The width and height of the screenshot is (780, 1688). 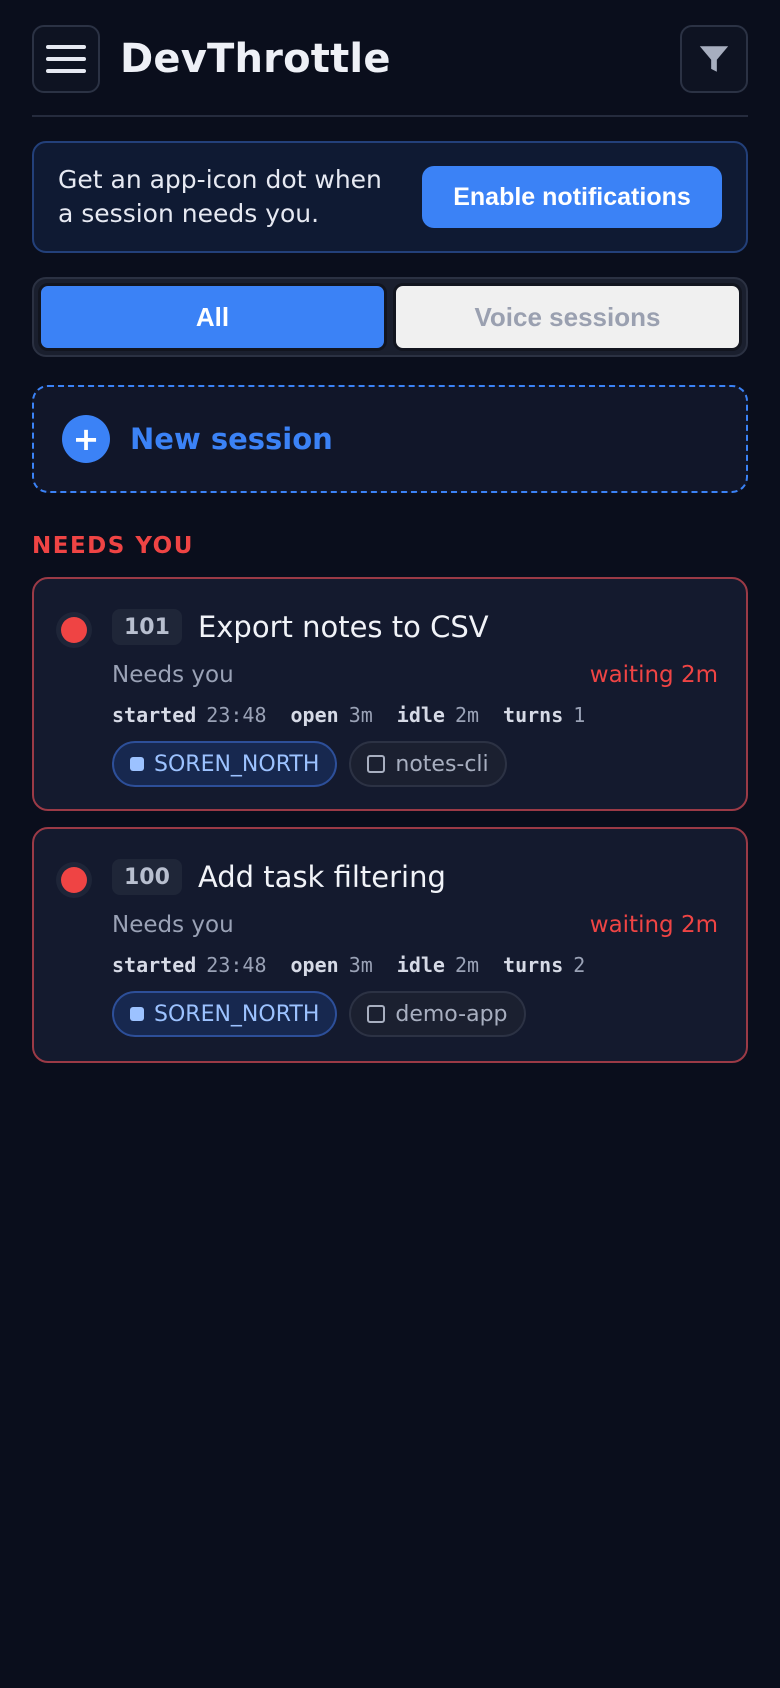 I want to click on new-session-button: + New session, so click(x=390, y=439).